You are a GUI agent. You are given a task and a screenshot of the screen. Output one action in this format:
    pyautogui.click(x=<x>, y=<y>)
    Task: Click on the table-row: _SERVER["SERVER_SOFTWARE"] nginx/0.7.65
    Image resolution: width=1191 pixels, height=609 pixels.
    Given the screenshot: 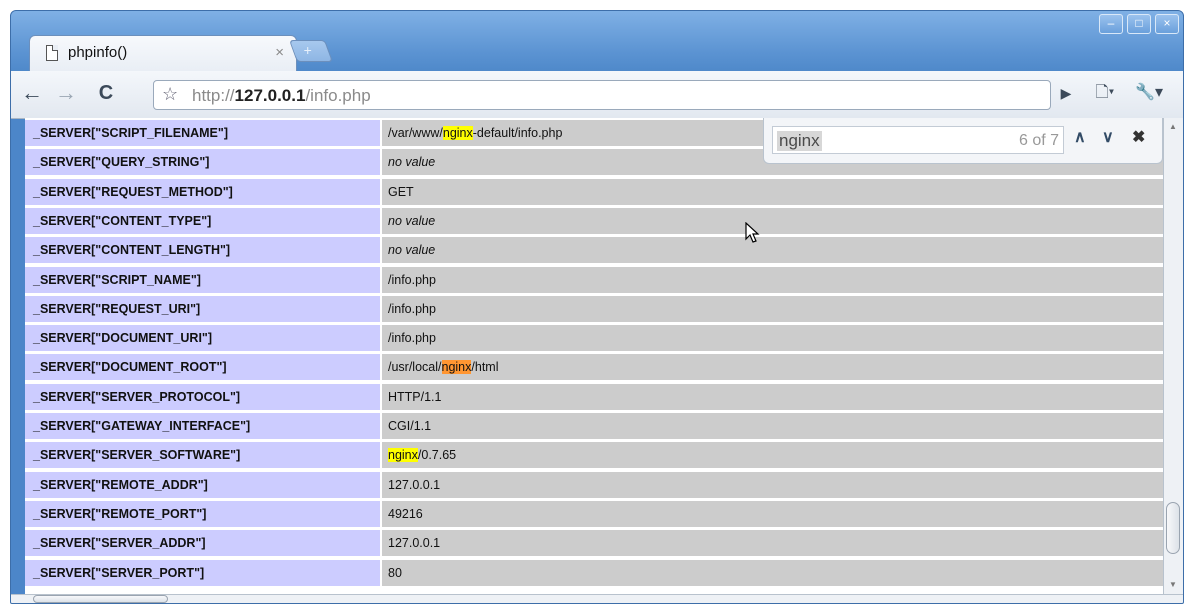 What is the action you would take?
    pyautogui.click(x=594, y=457)
    